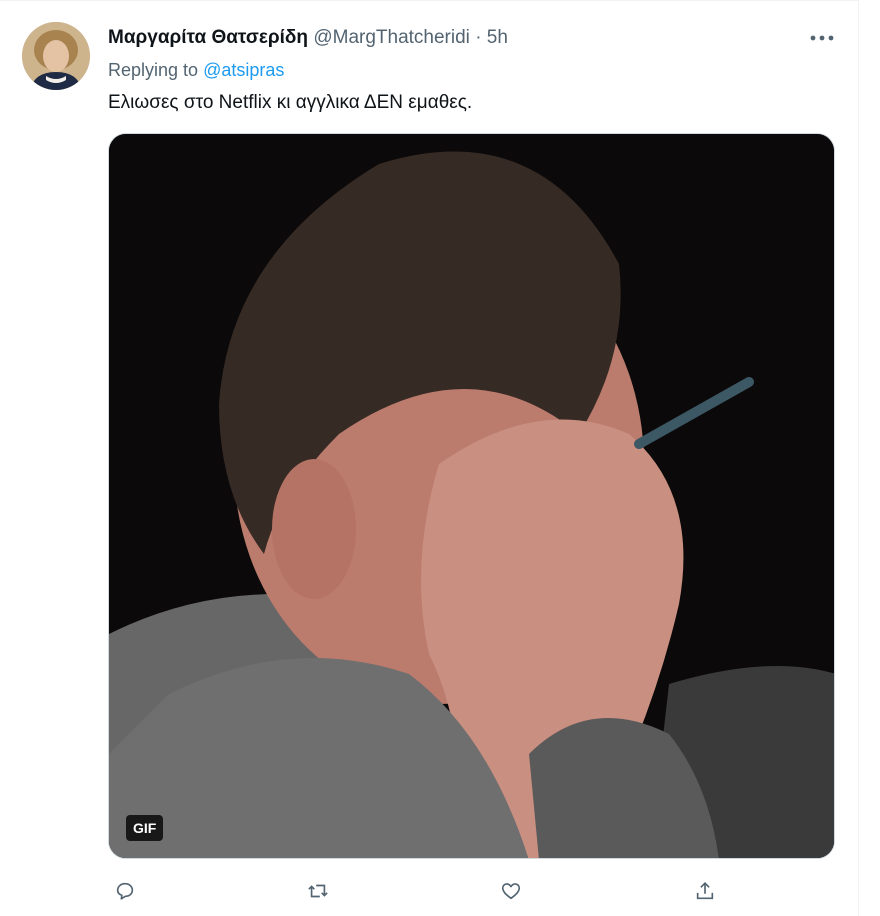 Image resolution: width=880 pixels, height=916 pixels. I want to click on share-button, so click(705, 891).